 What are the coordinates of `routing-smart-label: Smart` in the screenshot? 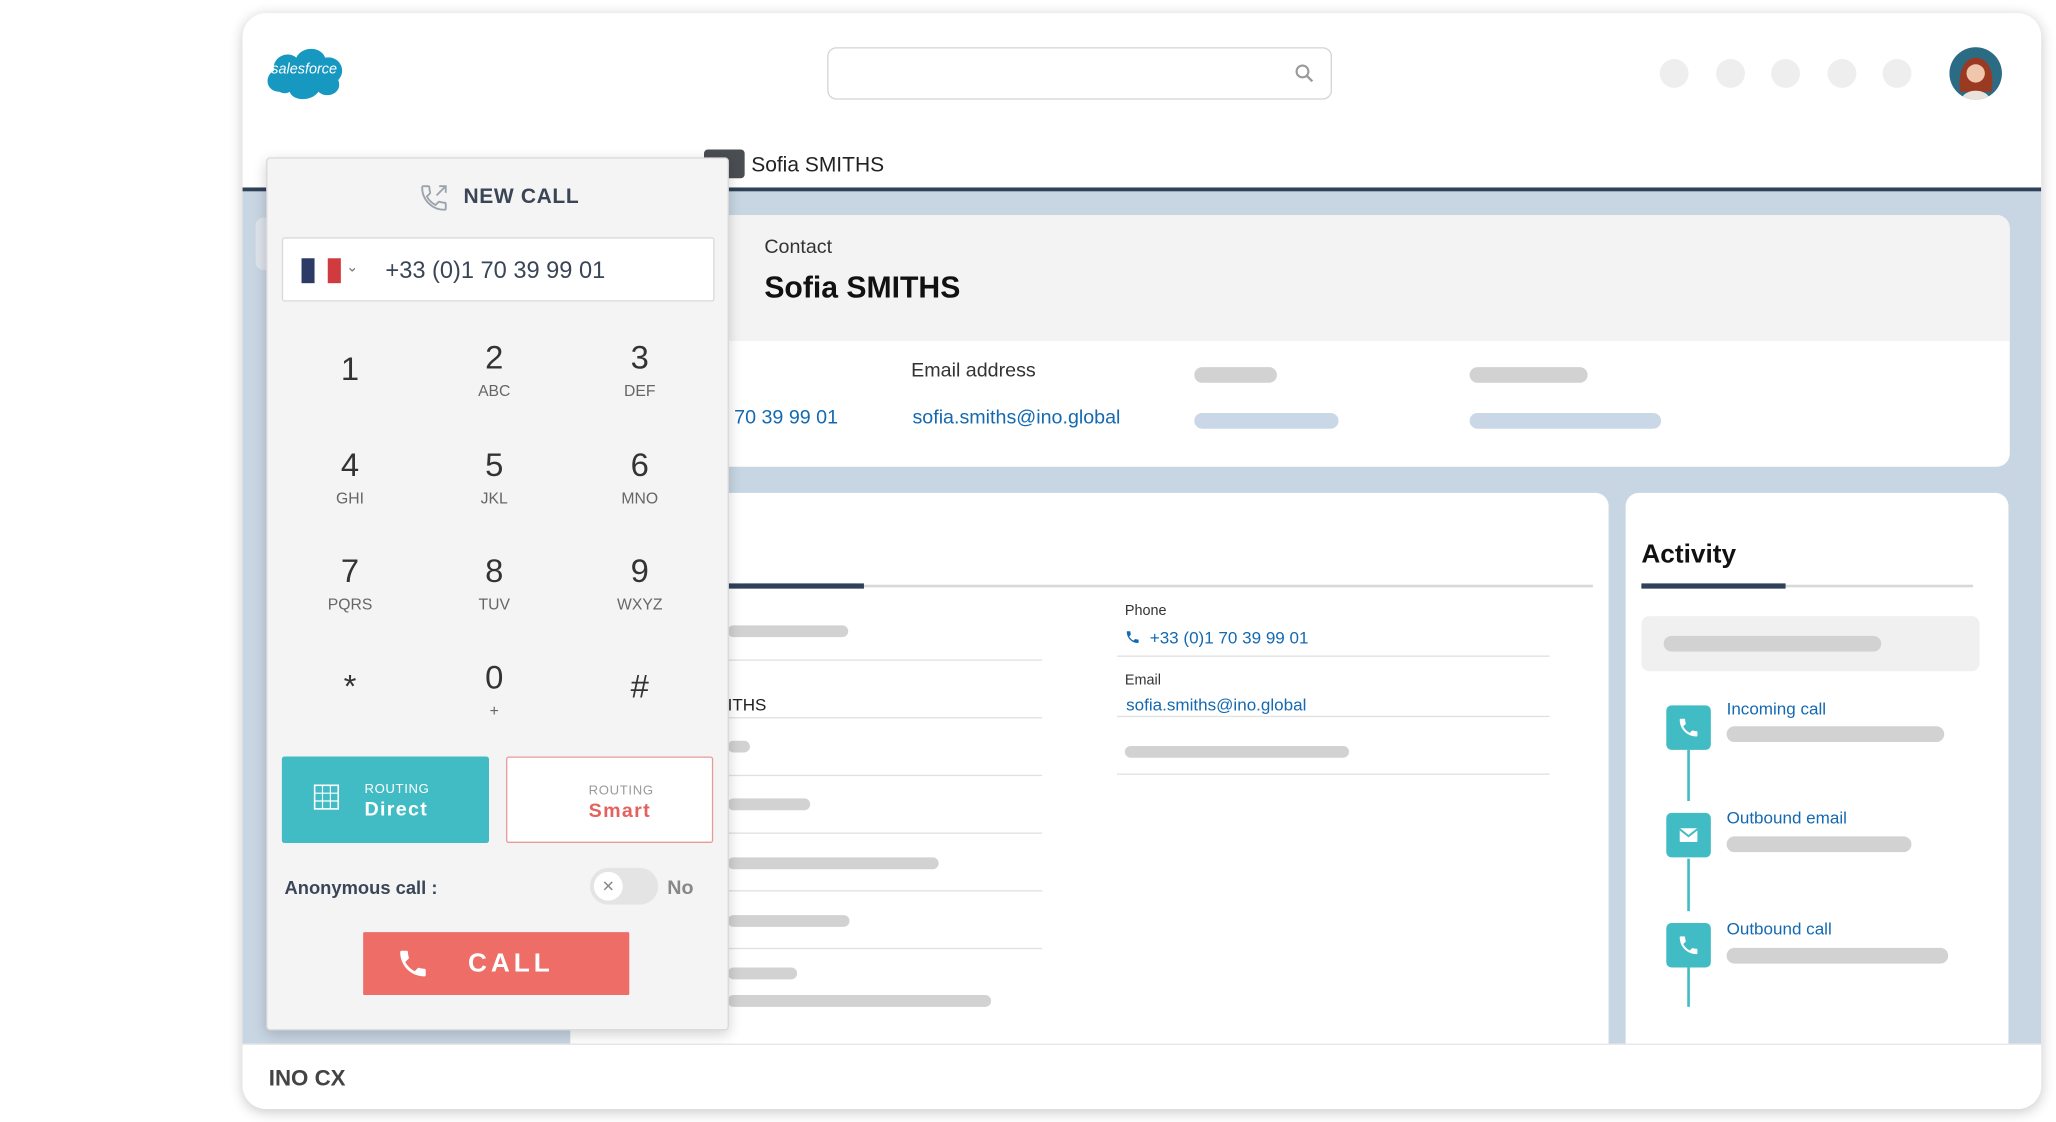 It's located at (619, 810).